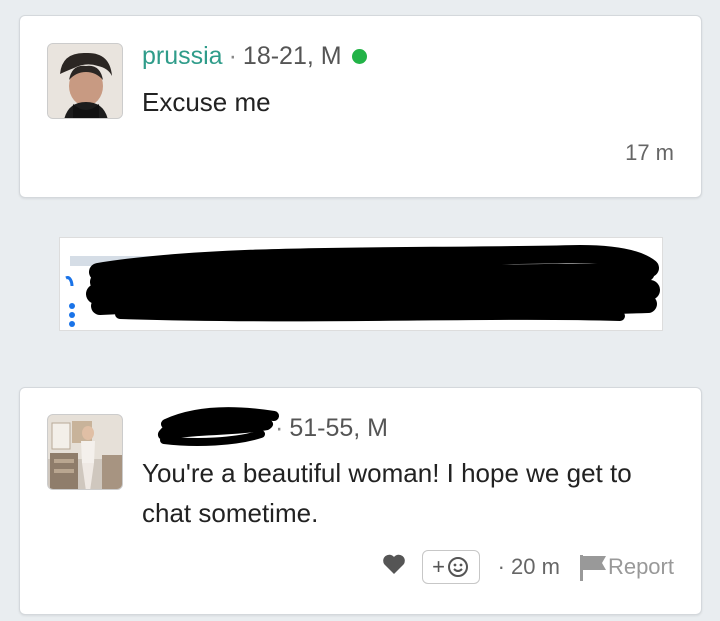  I want to click on age-sex-label: 51-55, M, so click(338, 428).